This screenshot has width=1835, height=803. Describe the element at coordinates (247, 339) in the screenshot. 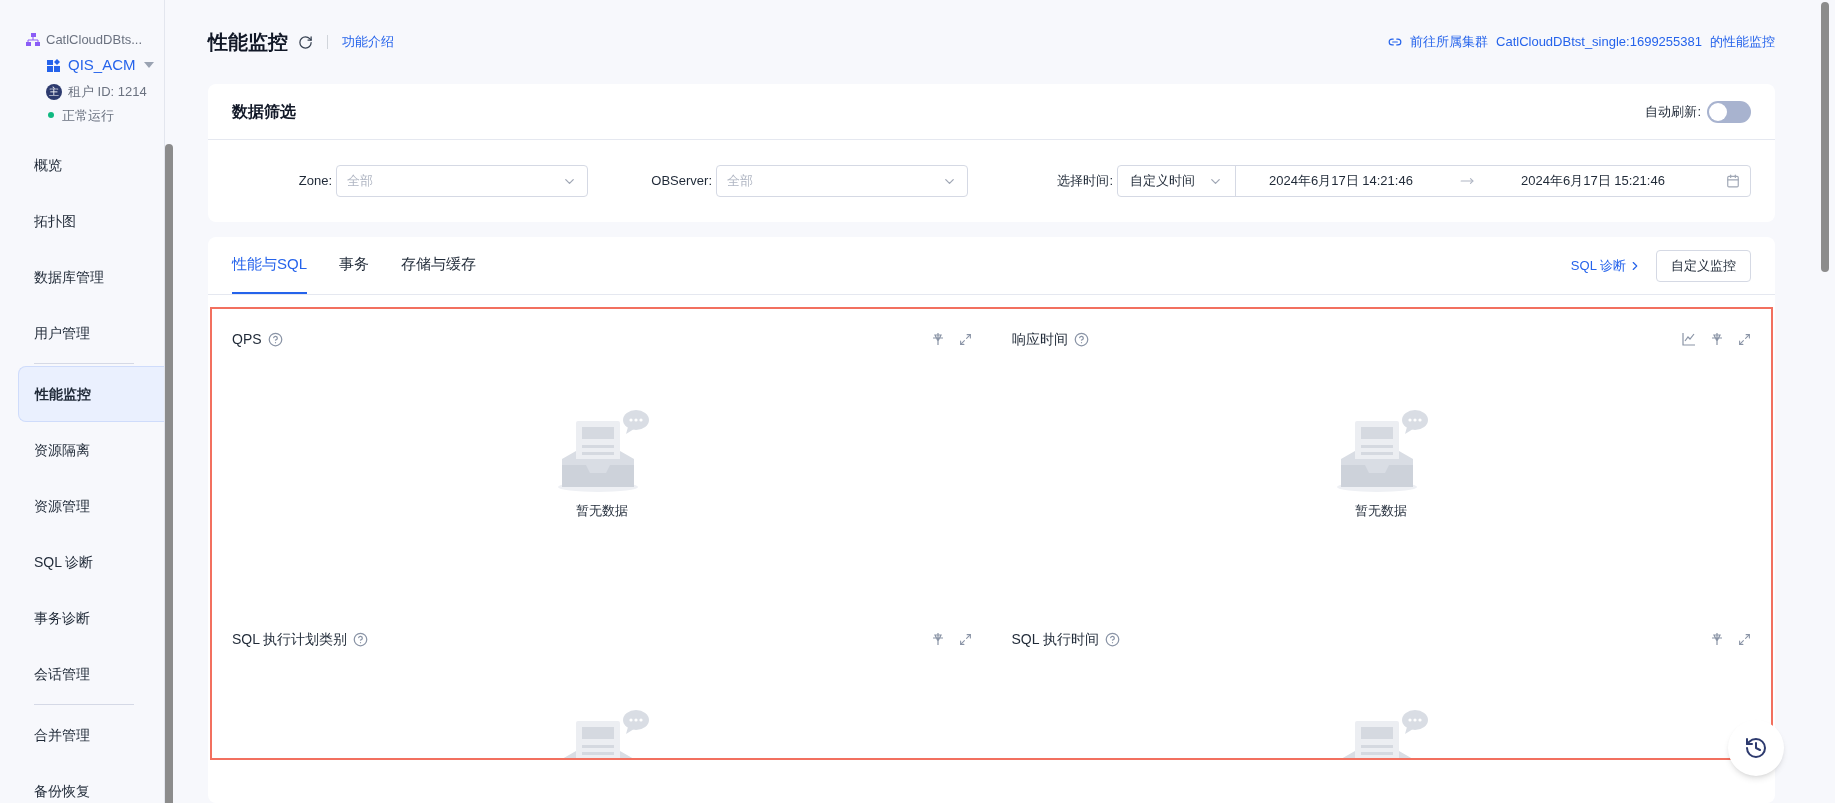

I see `panel-title: QPS` at that location.